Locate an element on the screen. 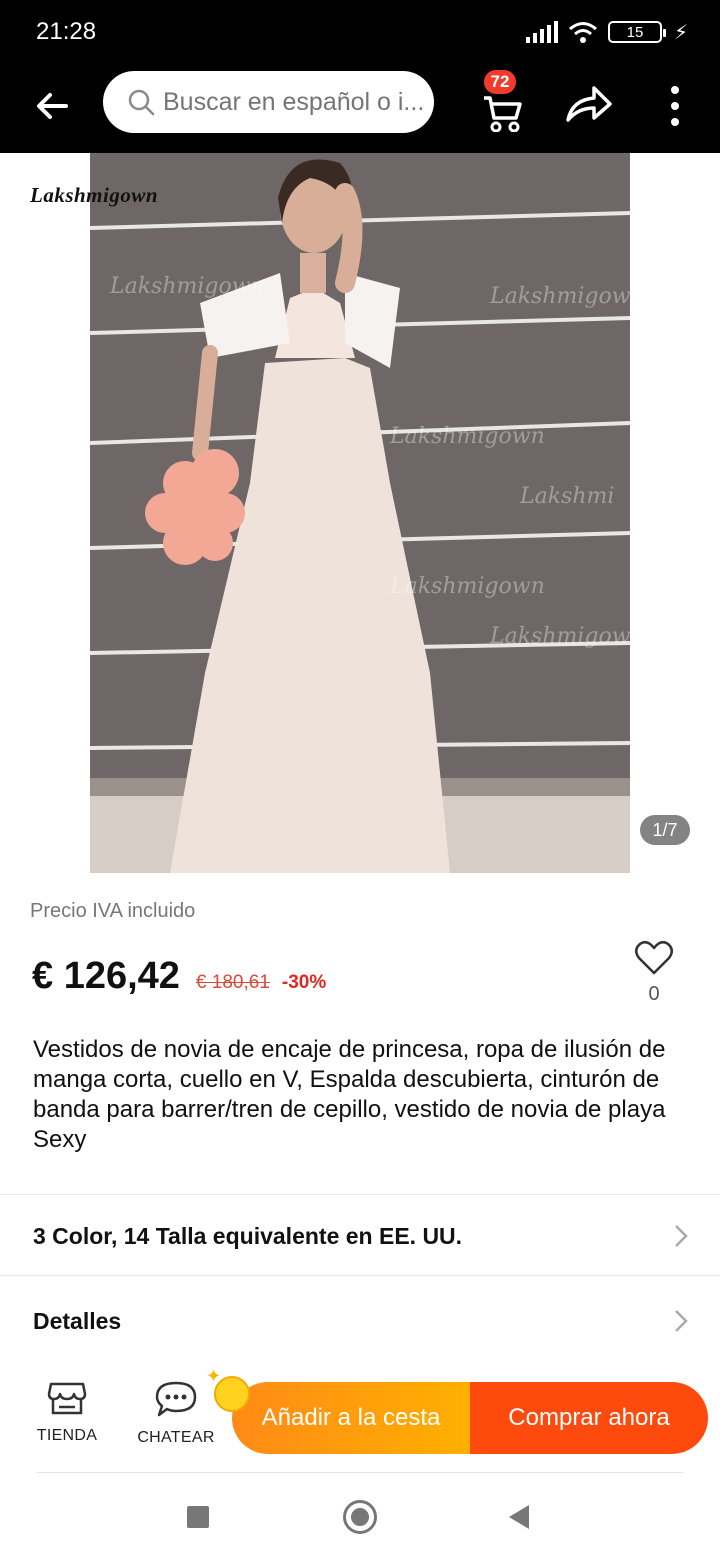 The image size is (720, 1560). wifi-icon is located at coordinates (582, 32).